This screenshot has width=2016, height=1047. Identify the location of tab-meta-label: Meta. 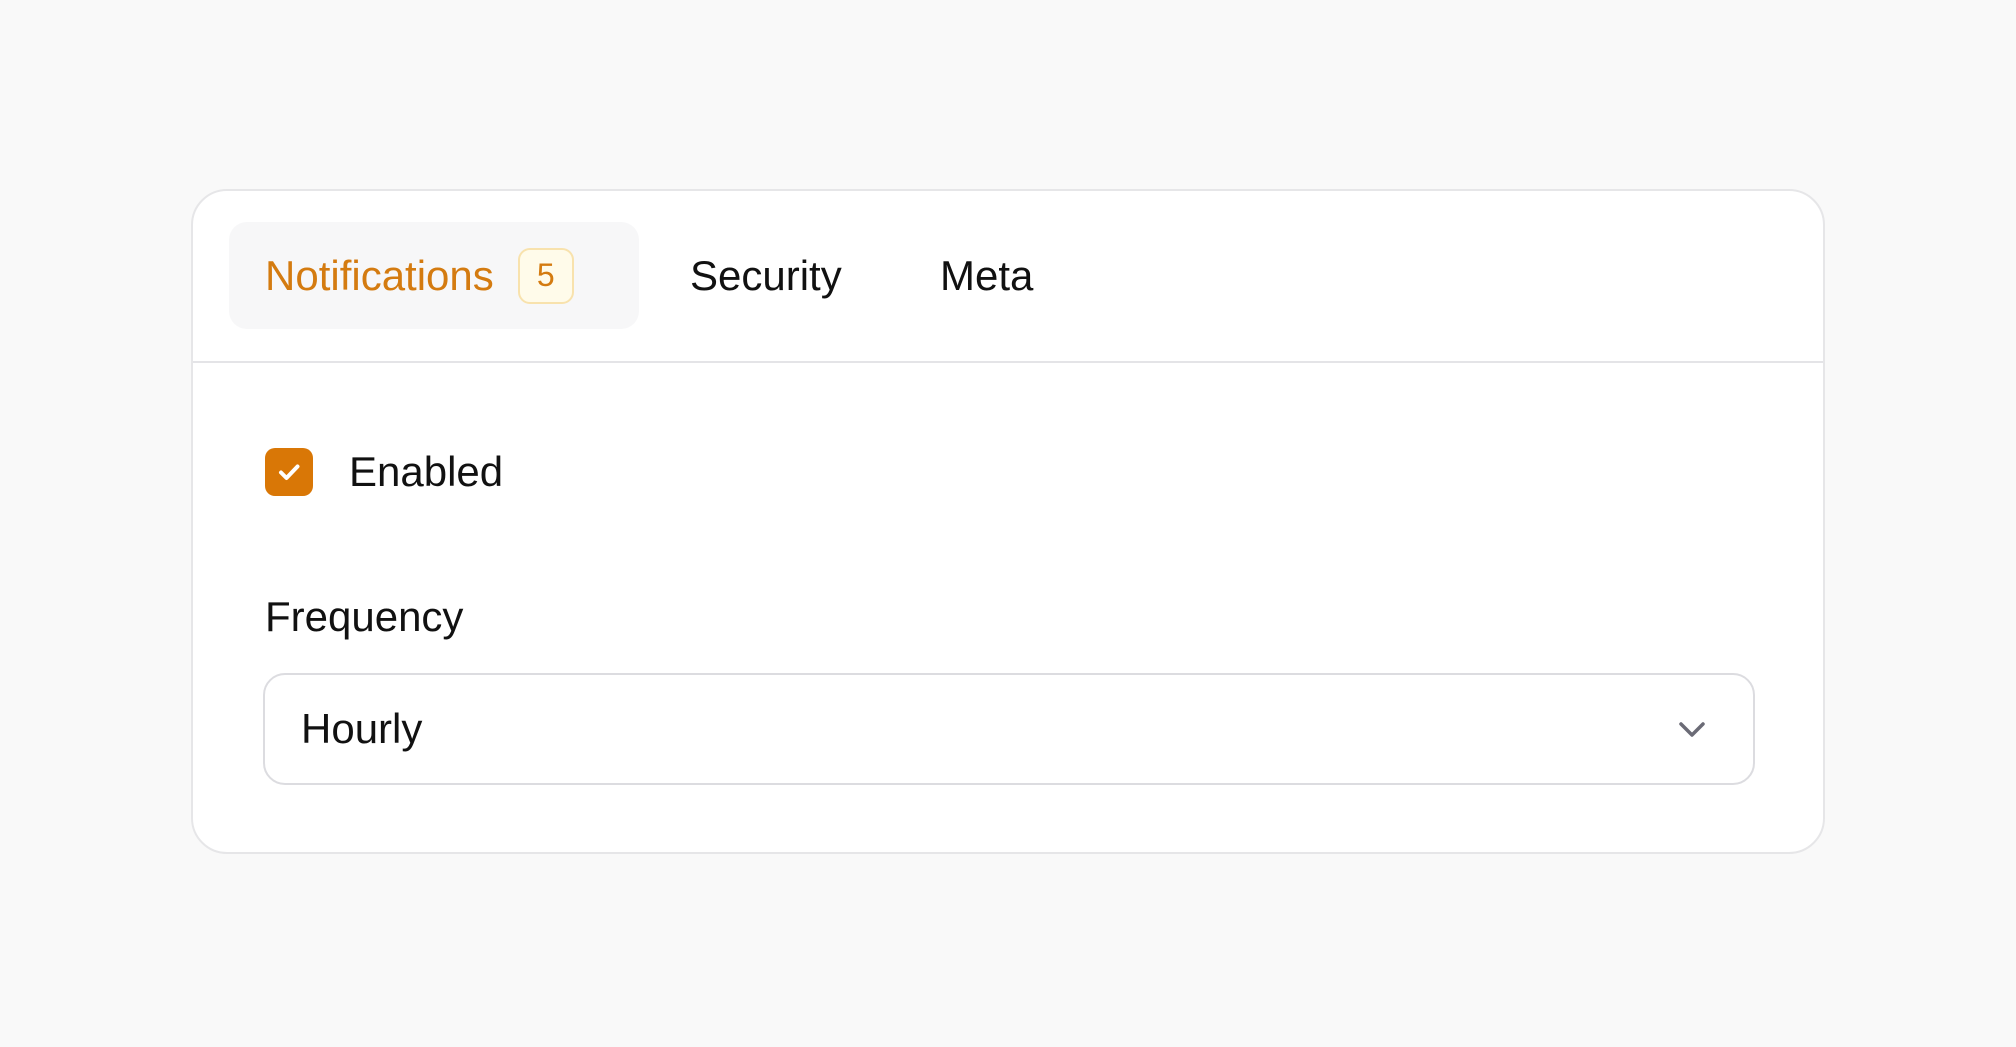
(987, 275).